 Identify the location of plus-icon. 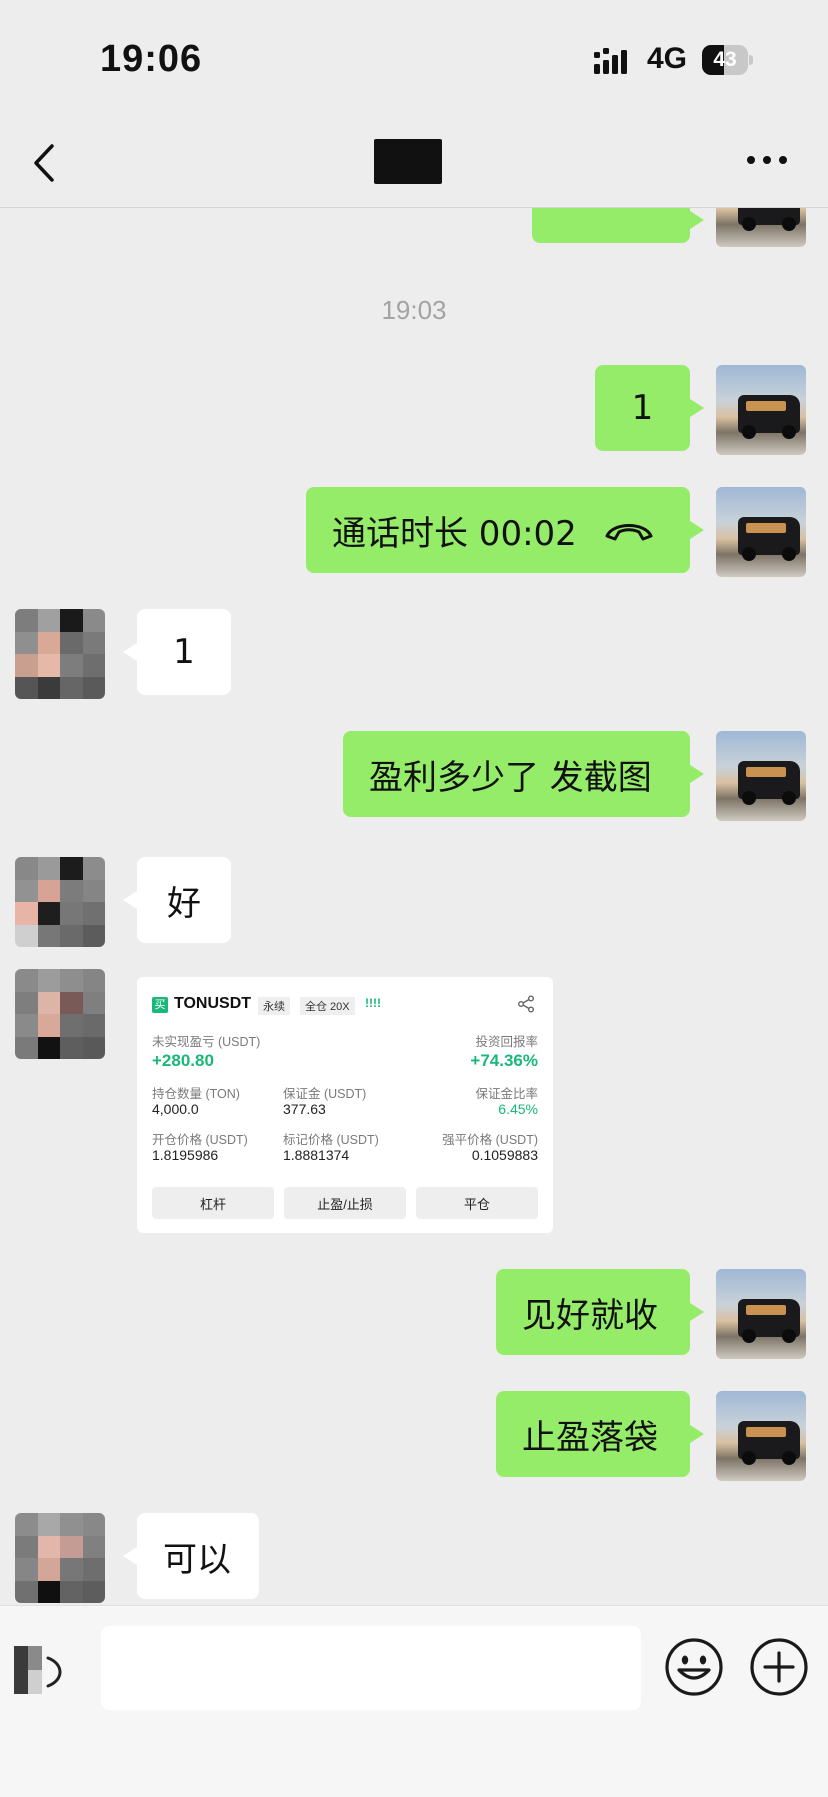
(779, 1667).